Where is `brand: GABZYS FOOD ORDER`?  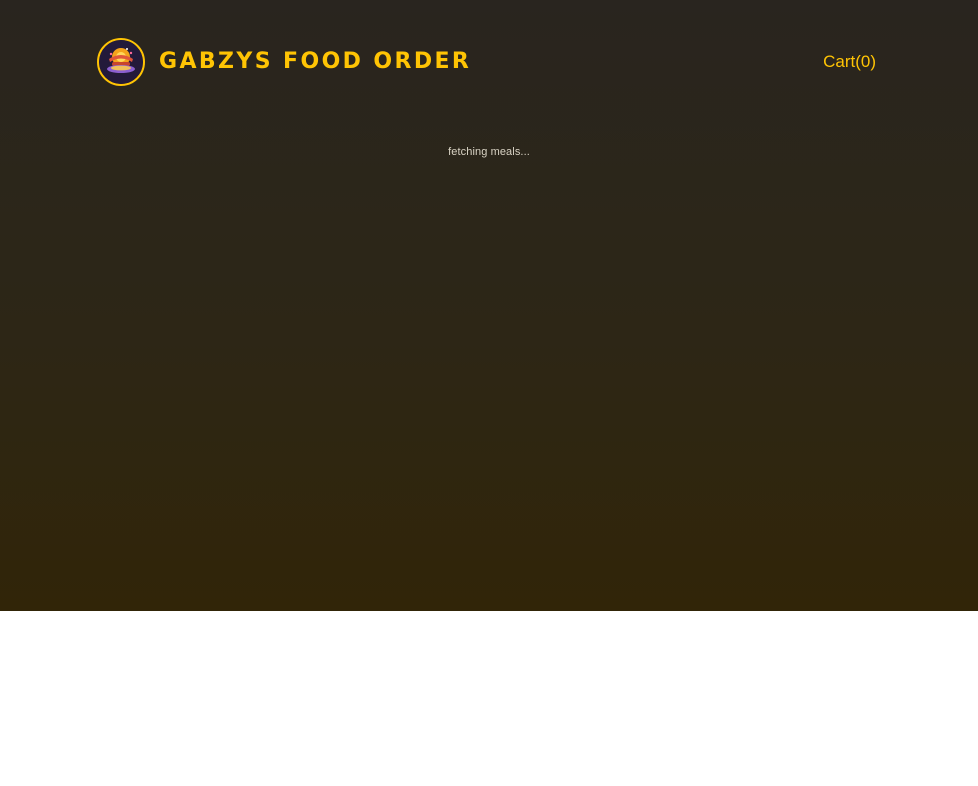 brand: GABZYS FOOD ORDER is located at coordinates (284, 62).